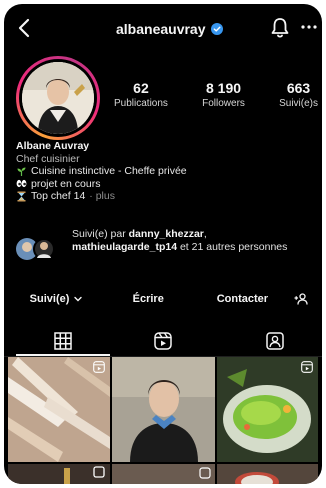  Describe the element at coordinates (21, 196) in the screenshot. I see `hourglass-icon` at that location.